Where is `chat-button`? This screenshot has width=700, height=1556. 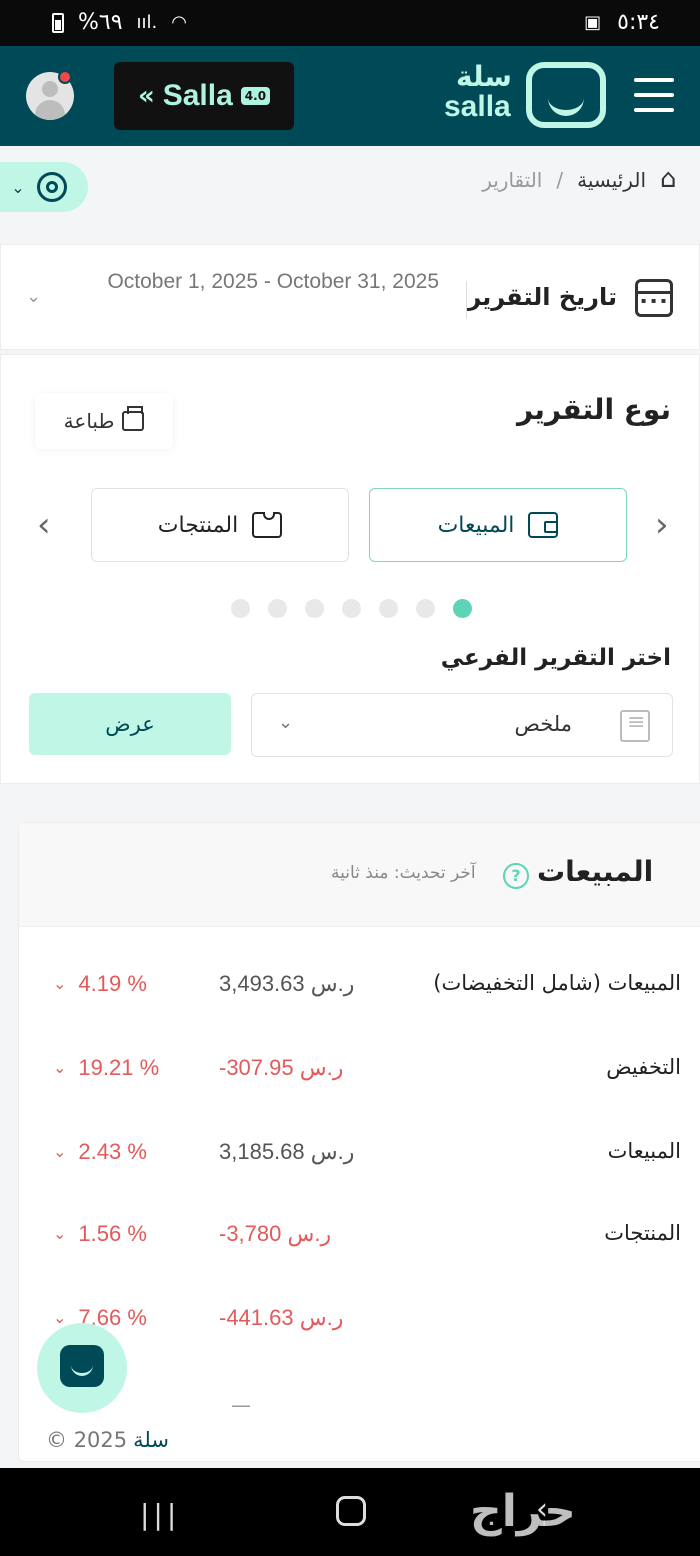
chat-button is located at coordinates (82, 1368).